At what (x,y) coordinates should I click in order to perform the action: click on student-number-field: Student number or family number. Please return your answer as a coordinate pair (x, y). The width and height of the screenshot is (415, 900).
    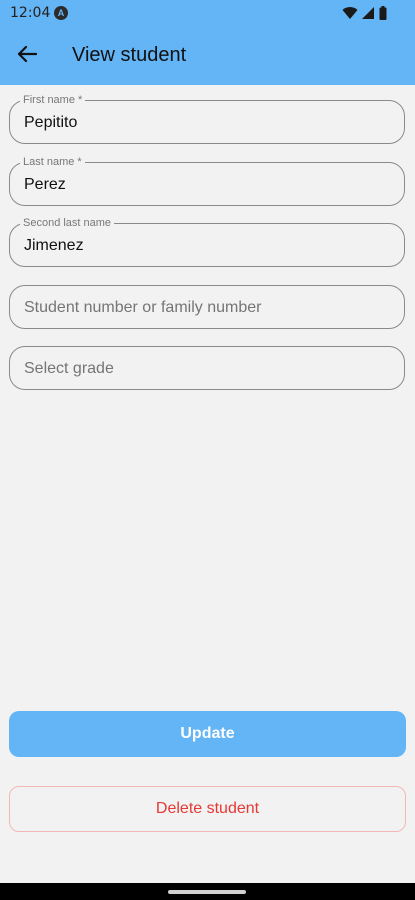
    Looking at the image, I should click on (207, 307).